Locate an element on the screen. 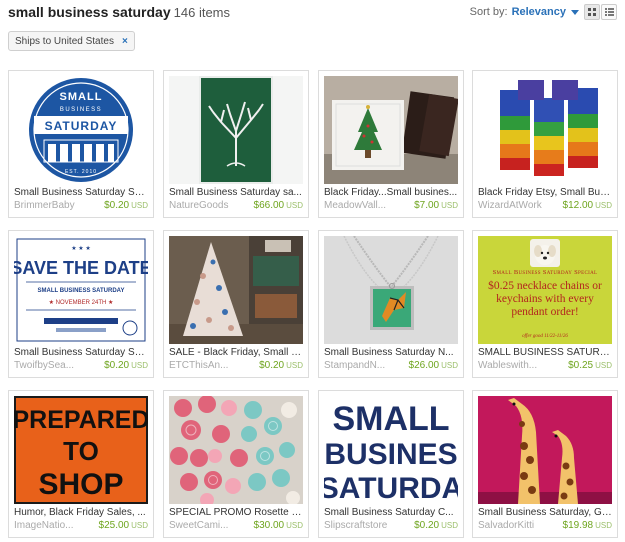 The width and height of the screenshot is (625, 542). save-date-date: ★ NOVEMBER 24TH ★ is located at coordinates (81, 302).